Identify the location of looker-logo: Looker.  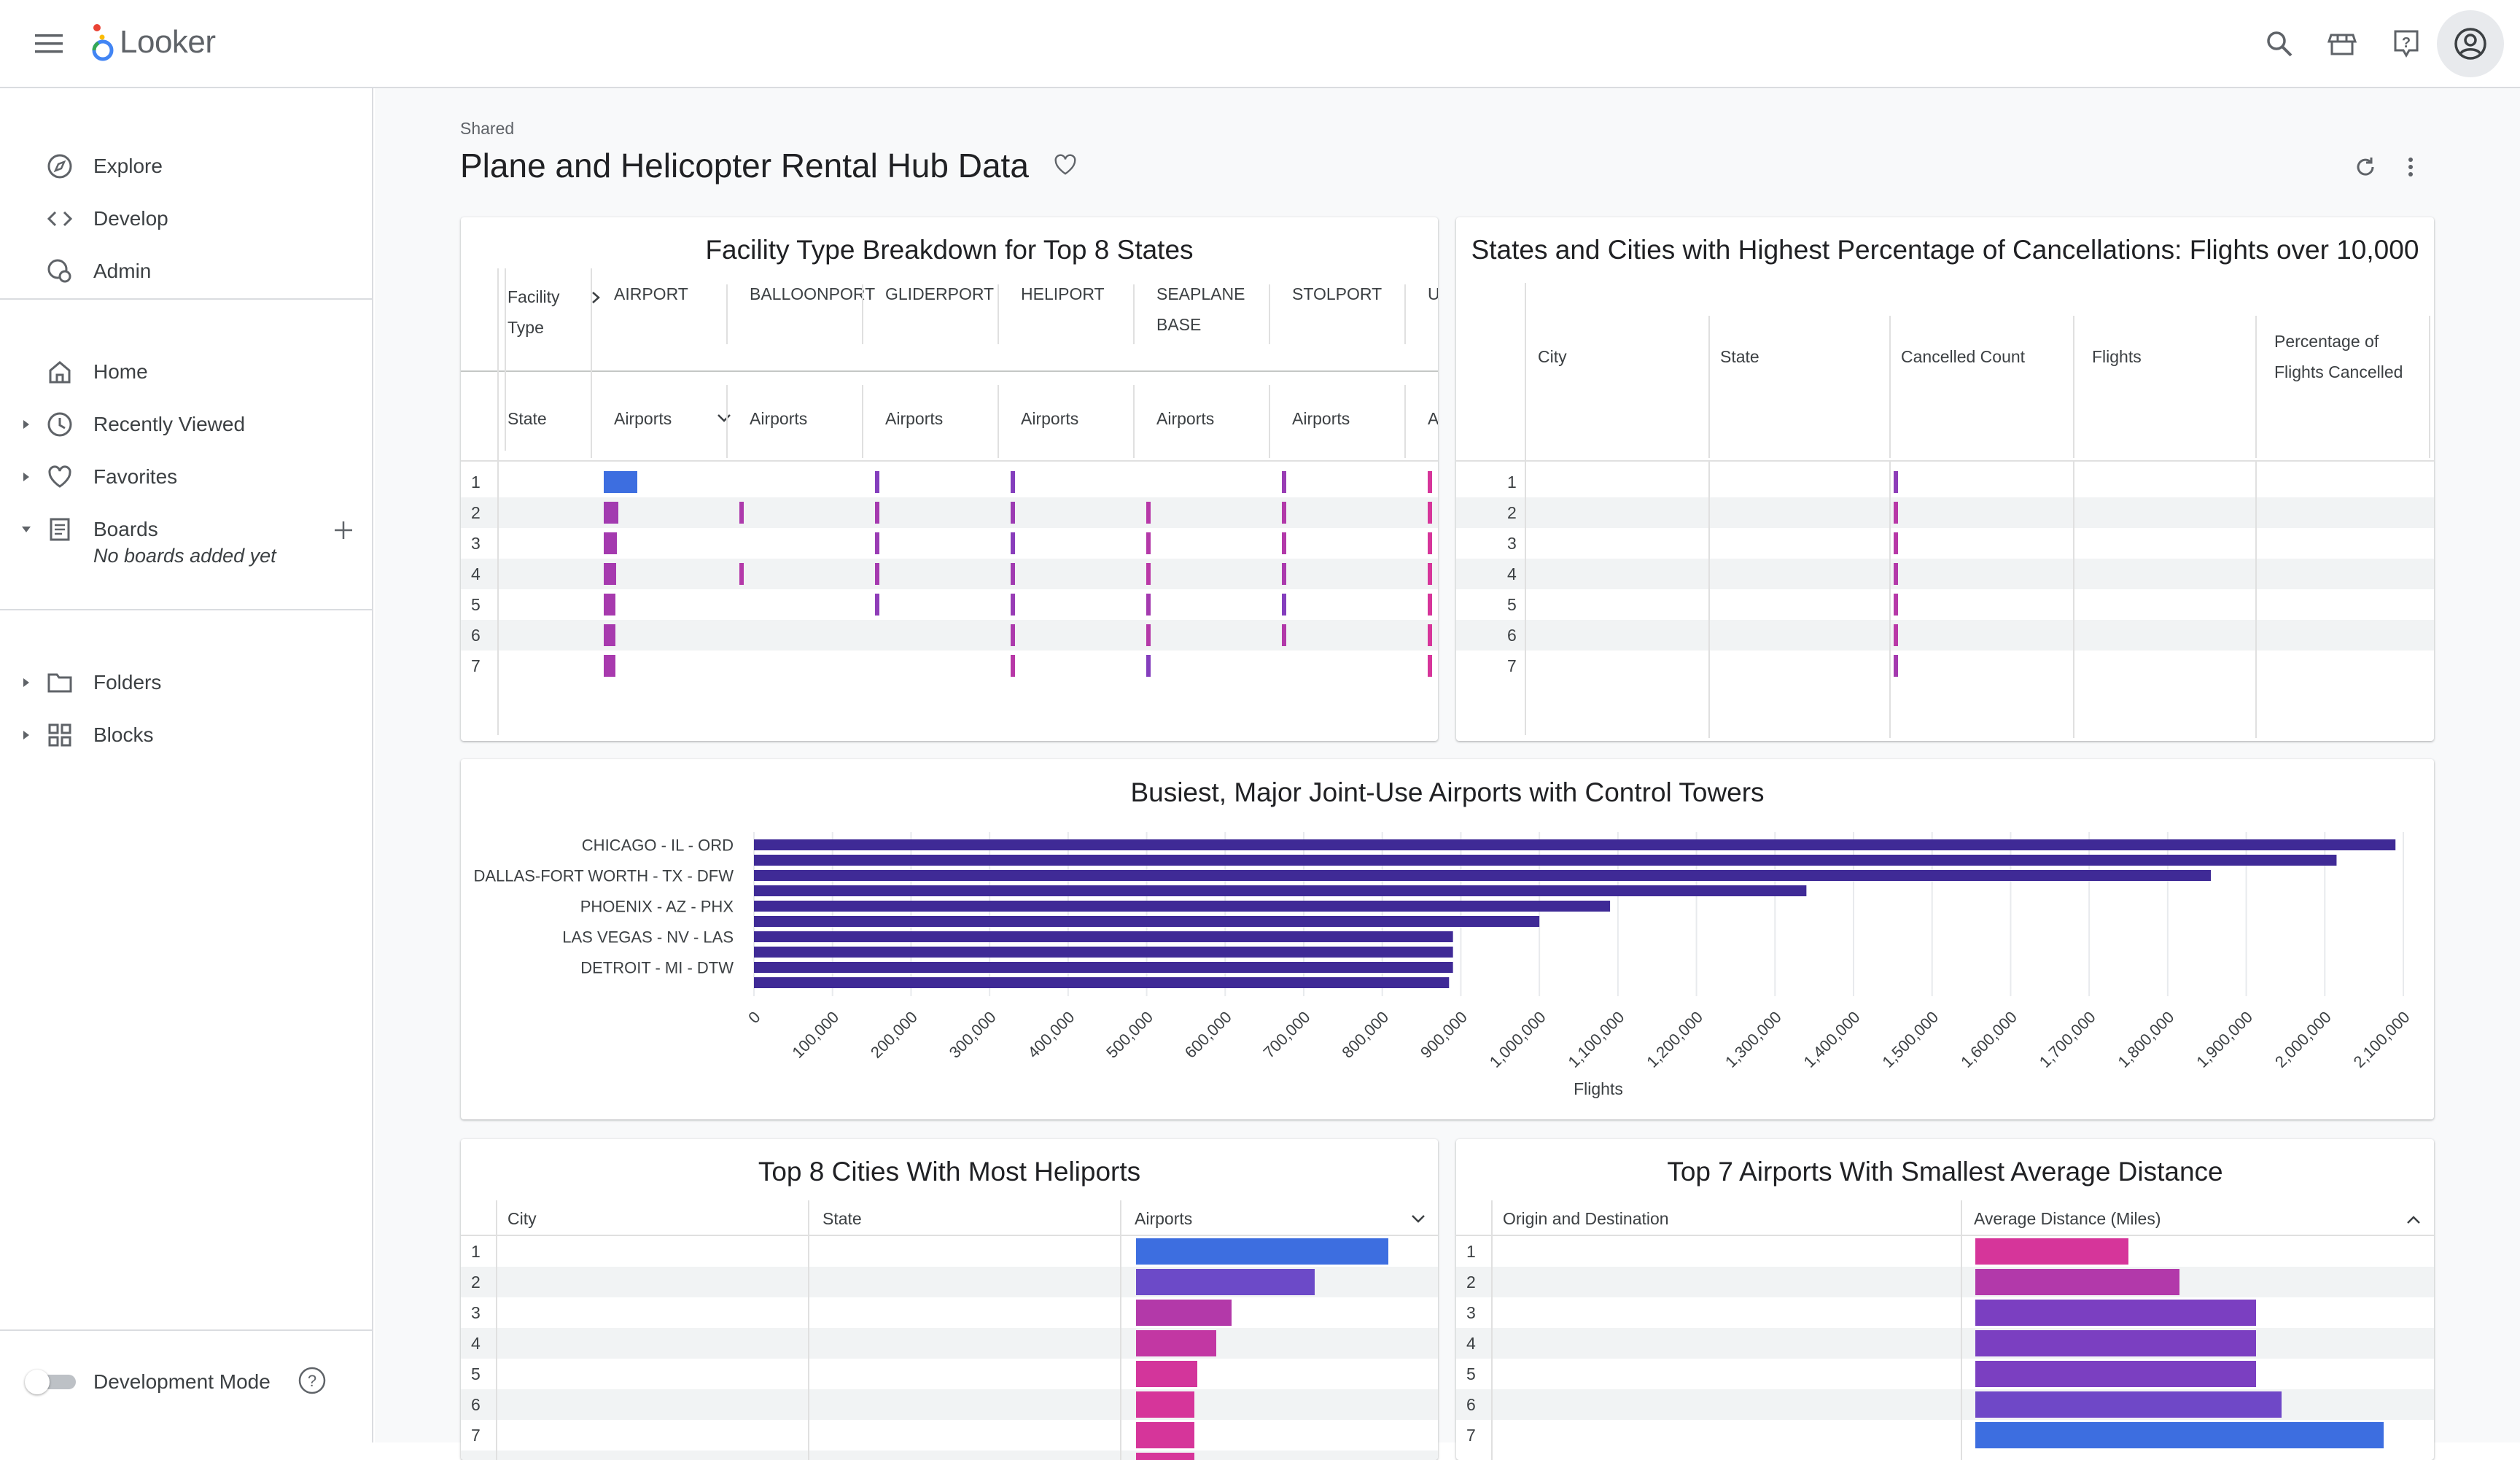
(153, 42).